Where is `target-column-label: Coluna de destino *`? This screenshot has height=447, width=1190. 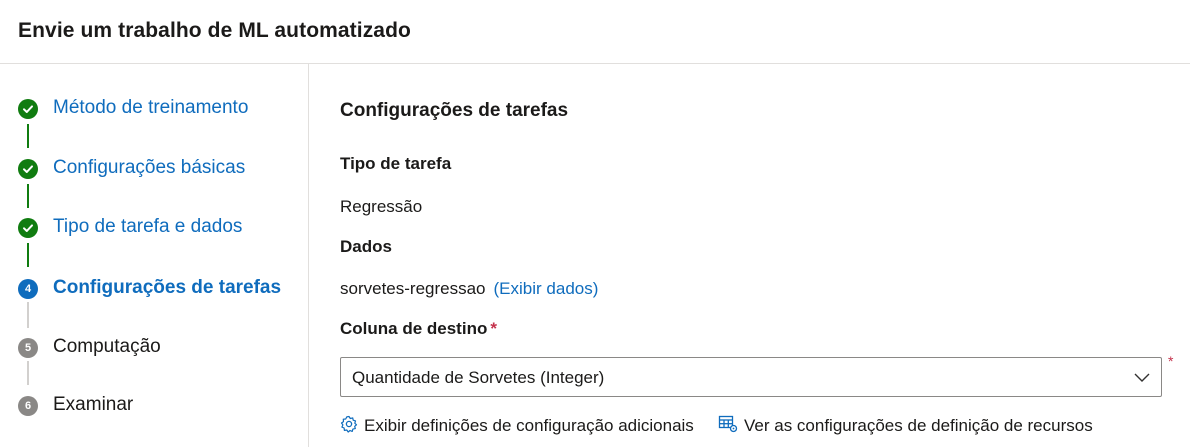
target-column-label: Coluna de destino * is located at coordinates (418, 329).